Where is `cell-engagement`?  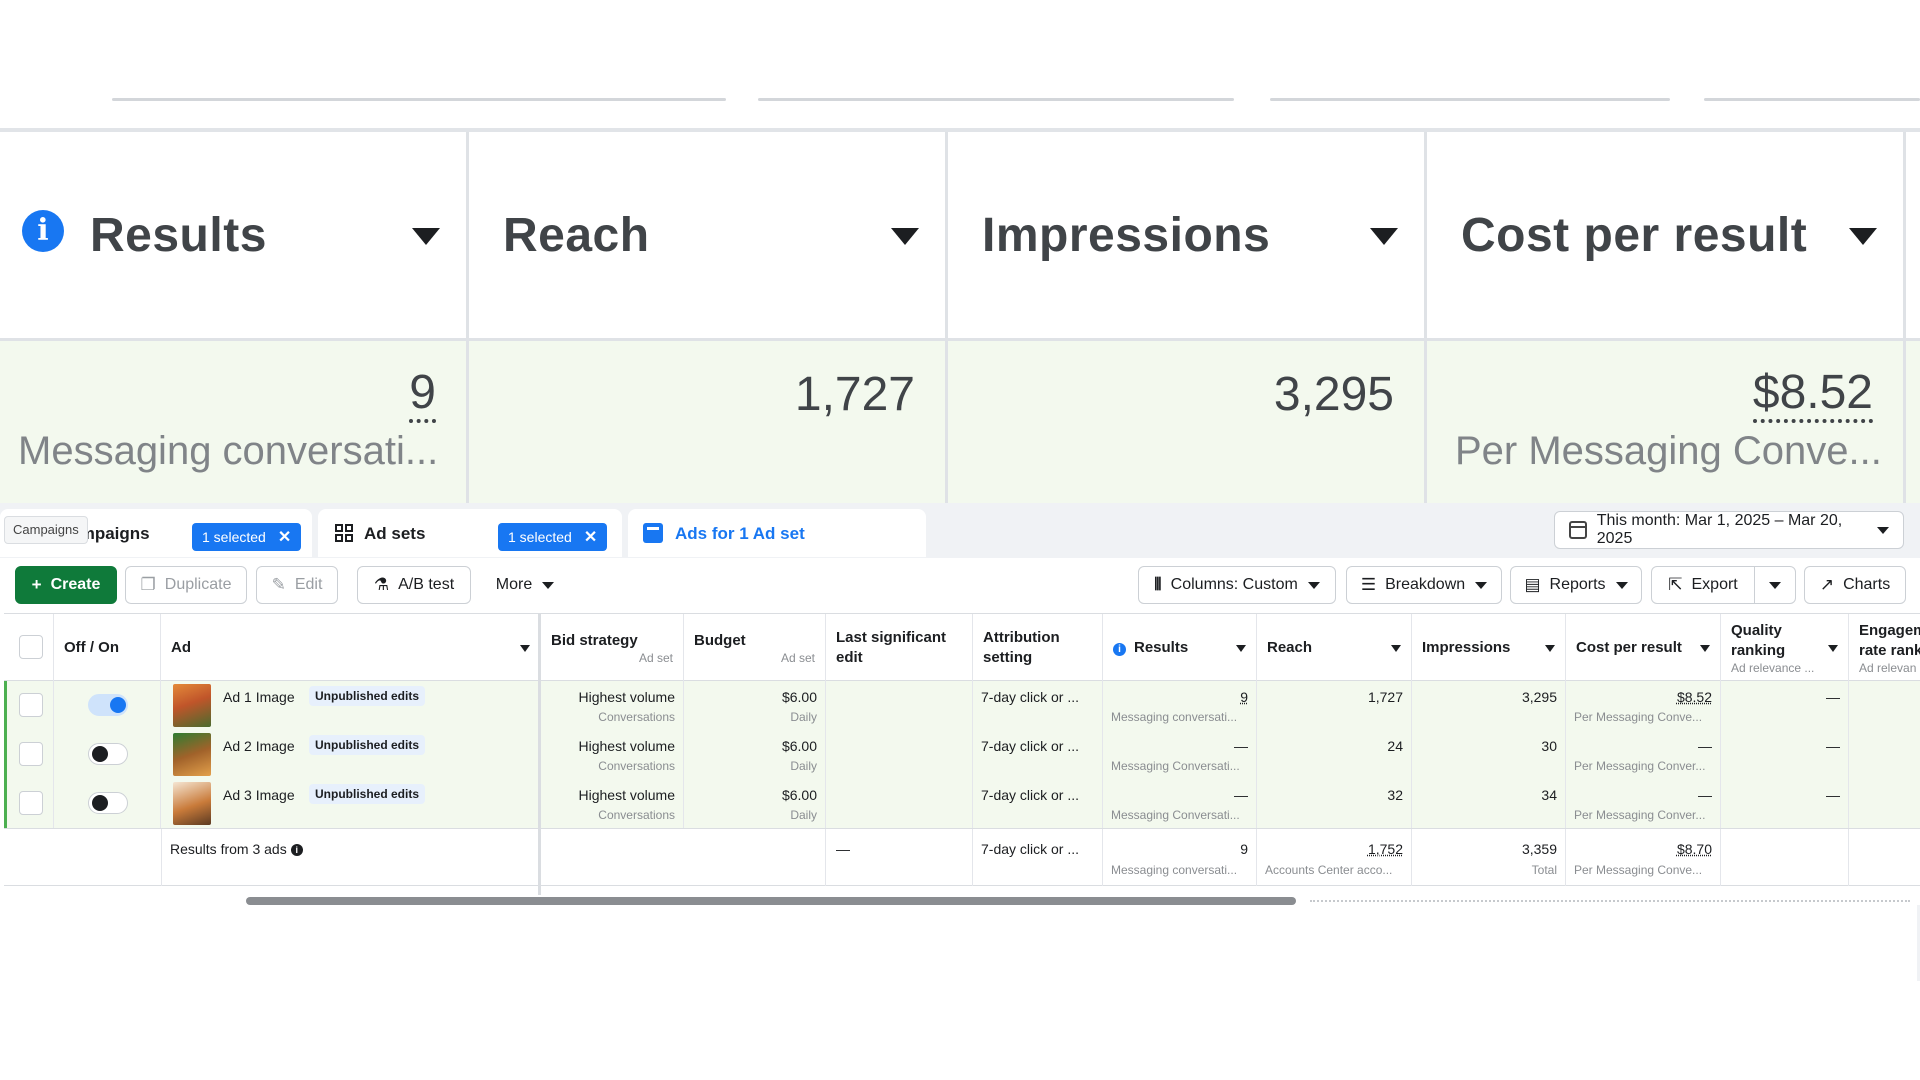 cell-engagement is located at coordinates (1884, 754).